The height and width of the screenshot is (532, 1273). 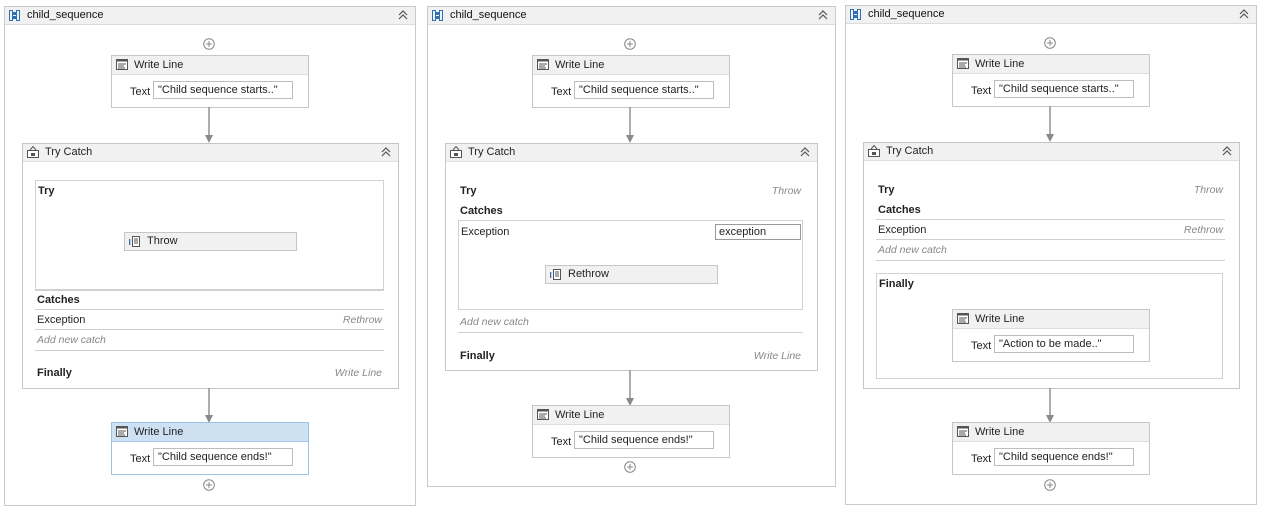 I want to click on try-catch-icon, so click(x=33, y=152).